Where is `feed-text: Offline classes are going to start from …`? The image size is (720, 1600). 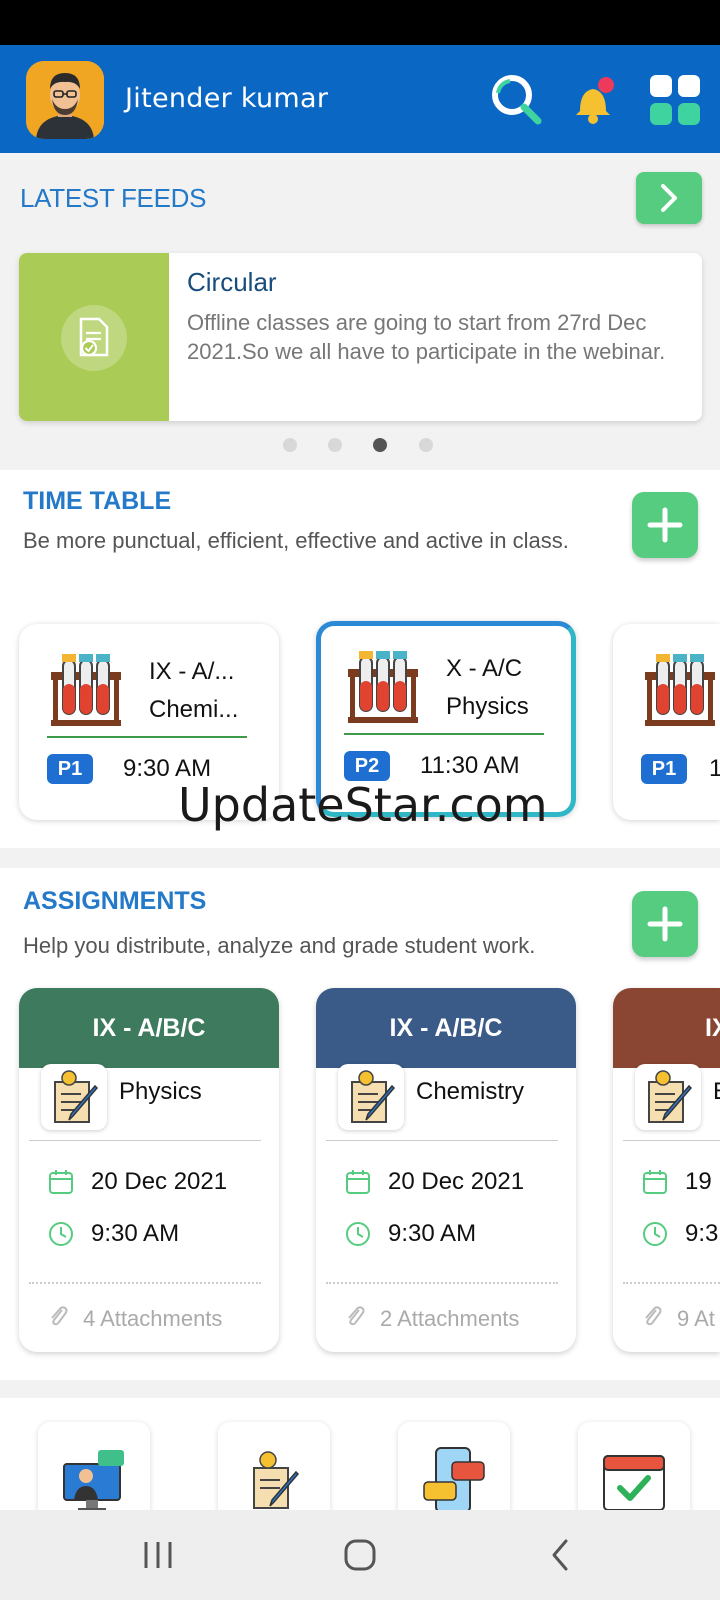
feed-text: Offline classes are going to start from … is located at coordinates (426, 337).